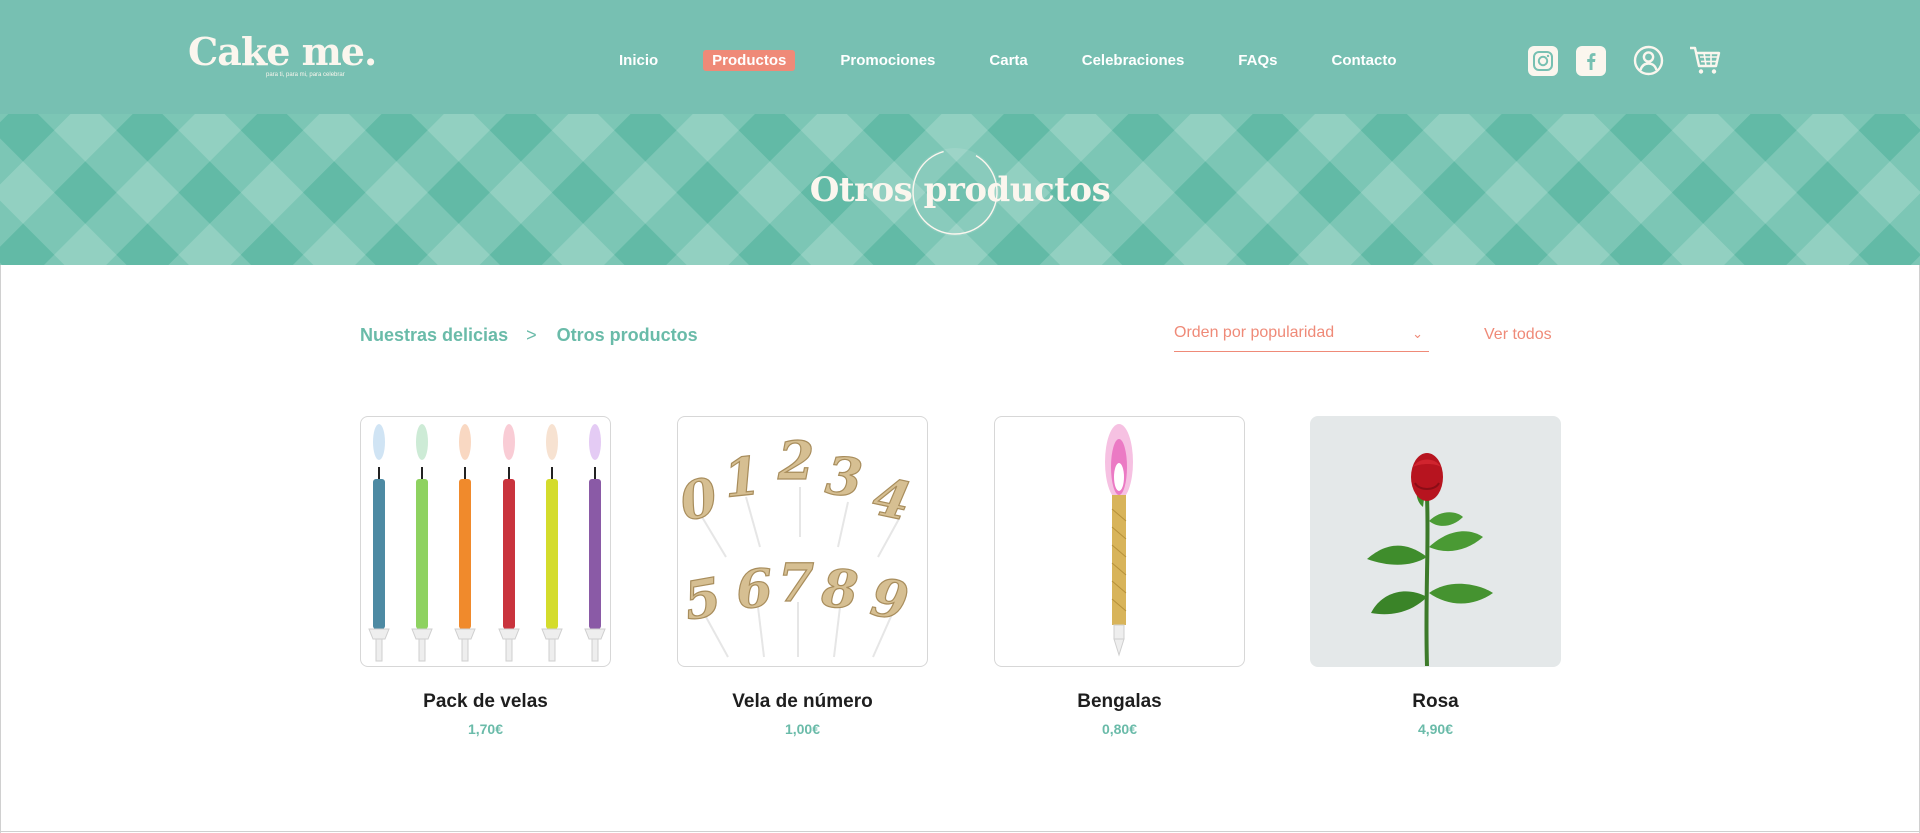  What do you see at coordinates (1417, 333) in the screenshot?
I see `chevron-down-icon: ⌄` at bounding box center [1417, 333].